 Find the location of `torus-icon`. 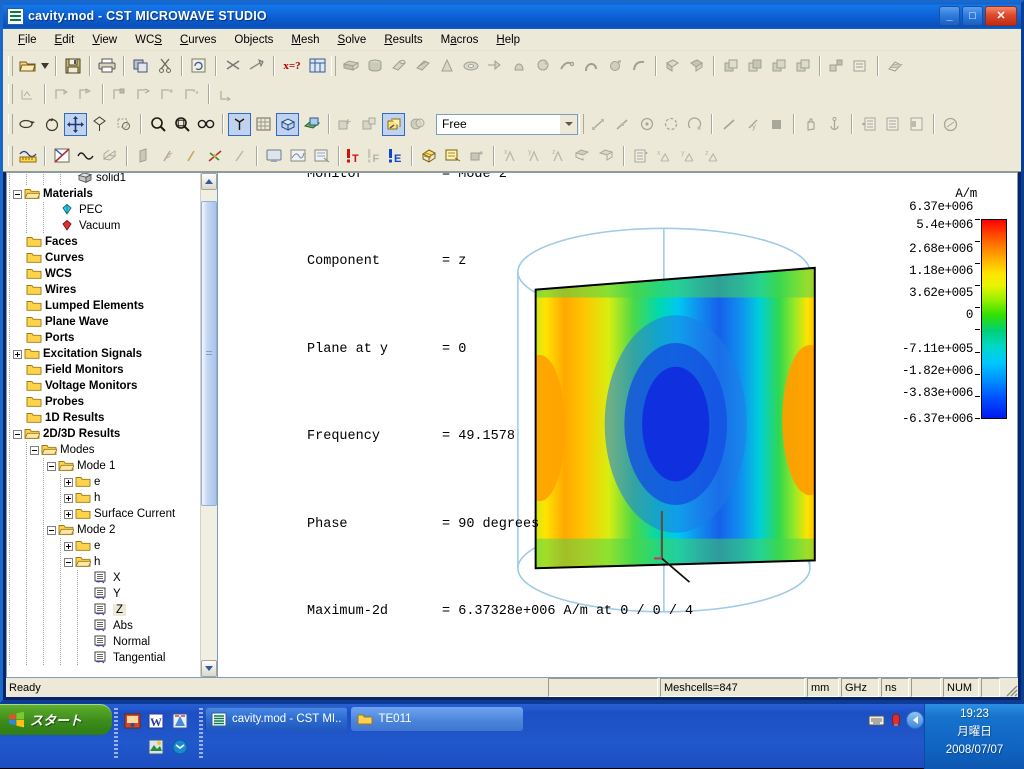

torus-icon is located at coordinates (470, 65).